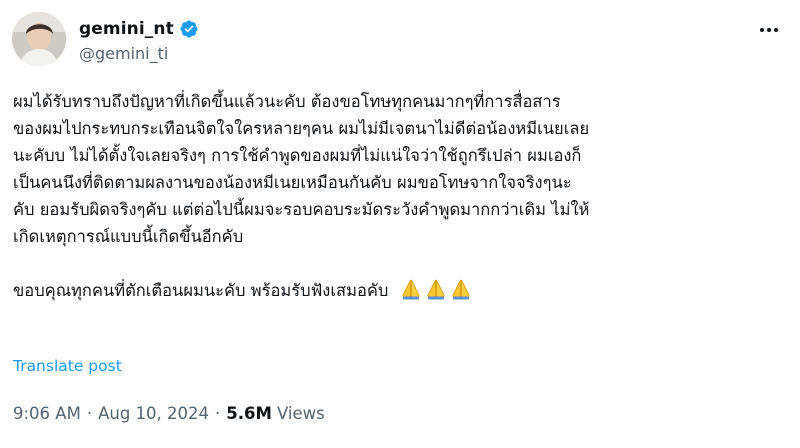 The image size is (800, 448). What do you see at coordinates (128, 236) in the screenshot?
I see `post-text-line: เกิดเหตุการณ์แบบนี้เกิดขึ้นอีกคับ` at bounding box center [128, 236].